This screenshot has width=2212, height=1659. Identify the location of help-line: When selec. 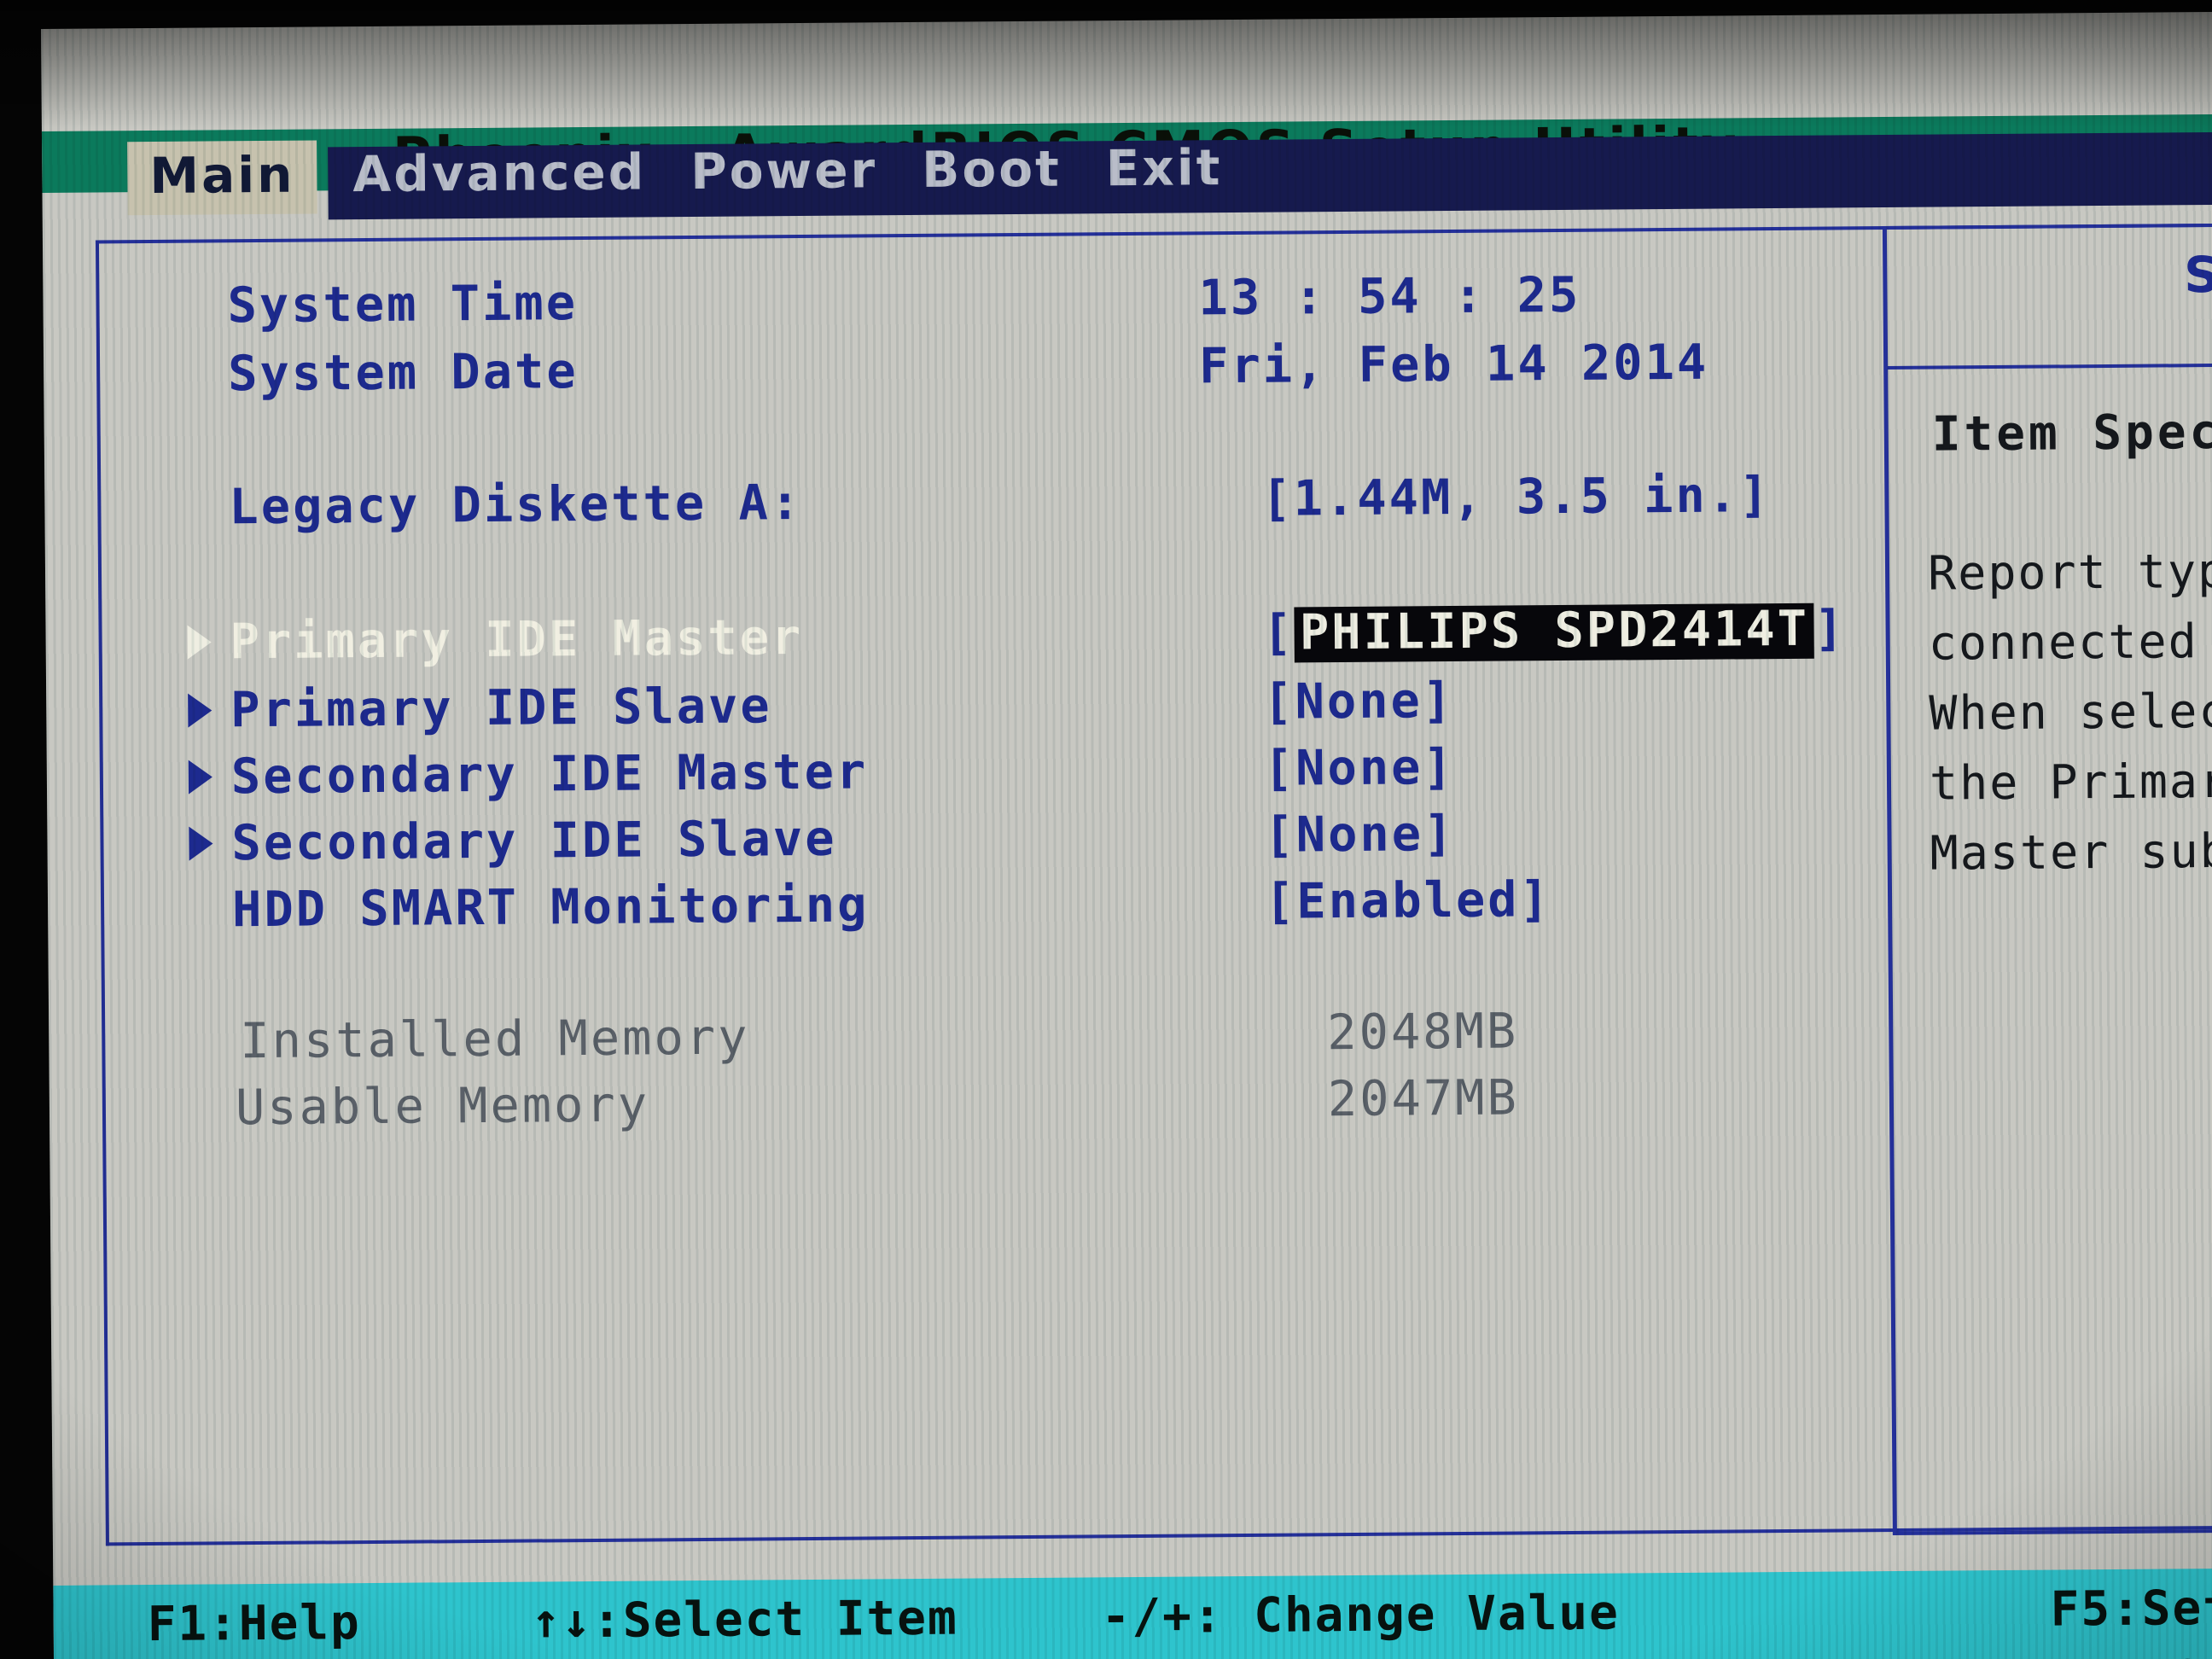
(2070, 712).